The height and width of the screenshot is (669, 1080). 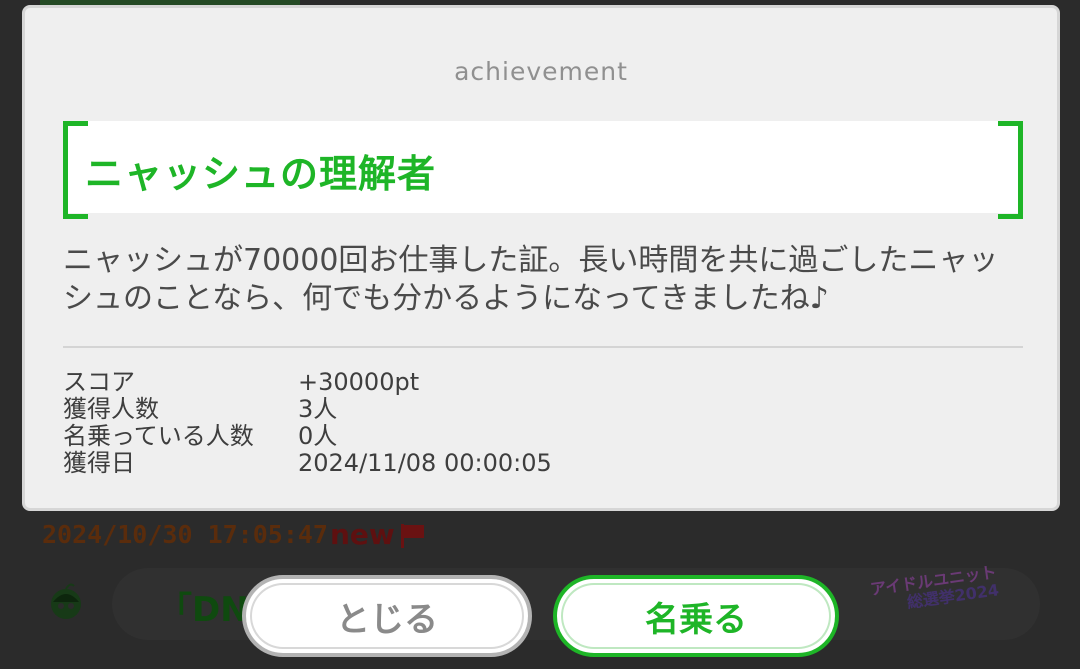 What do you see at coordinates (185, 534) in the screenshot?
I see `background-timestamp: 2024/10/30 17:05:47` at bounding box center [185, 534].